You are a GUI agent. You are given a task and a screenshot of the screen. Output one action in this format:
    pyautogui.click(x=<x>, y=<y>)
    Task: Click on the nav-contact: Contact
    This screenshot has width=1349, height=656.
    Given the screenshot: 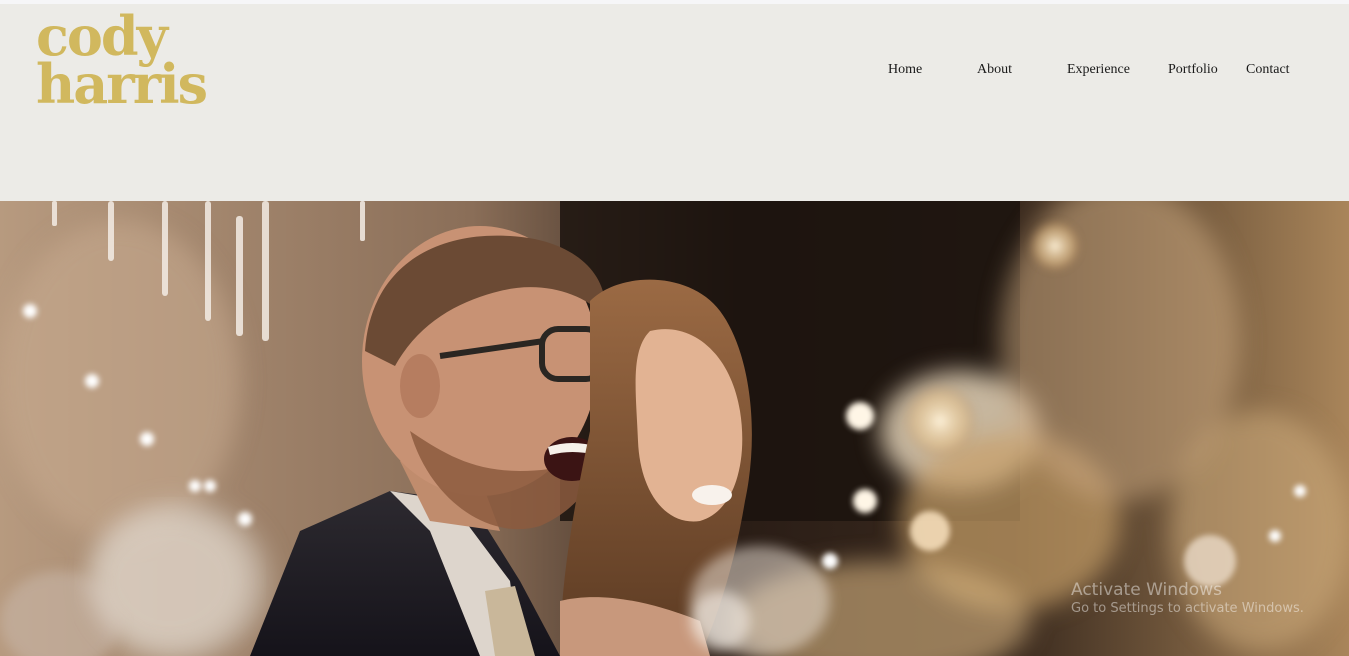 What is the action you would take?
    pyautogui.click(x=1268, y=70)
    